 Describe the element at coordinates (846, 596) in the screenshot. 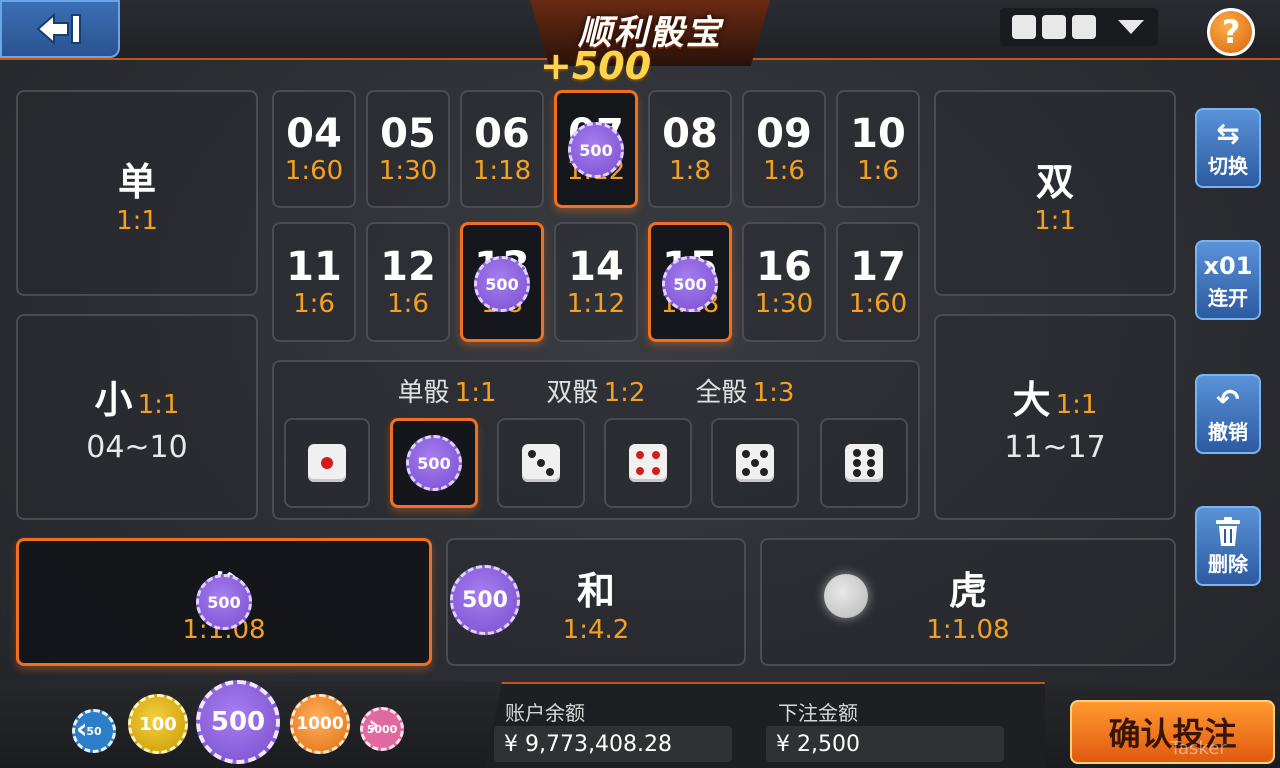

I see `indicator-dot-icon` at that location.